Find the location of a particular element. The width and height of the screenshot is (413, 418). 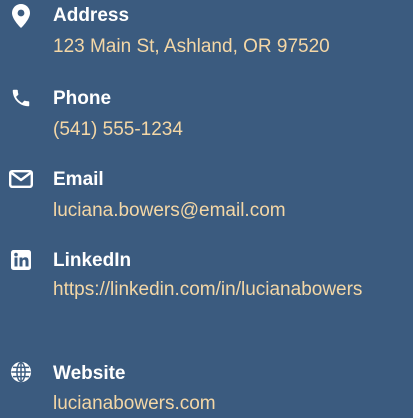

phone-icon is located at coordinates (21, 98).